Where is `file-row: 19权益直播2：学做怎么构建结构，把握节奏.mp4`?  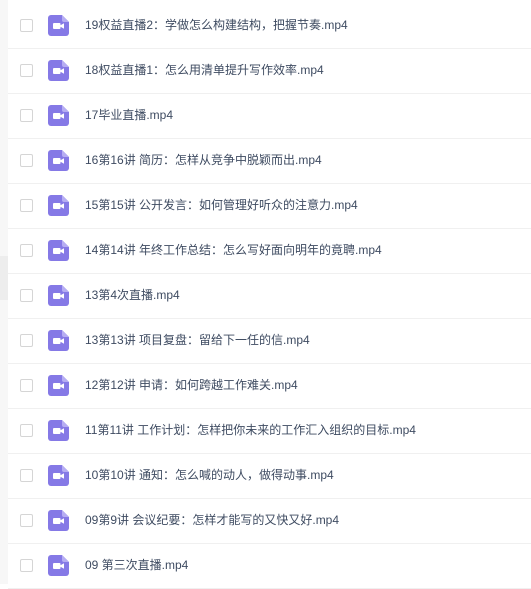 file-row: 19权益直播2：学做怎么构建结构，把握节奏.mp4 is located at coordinates (269, 26).